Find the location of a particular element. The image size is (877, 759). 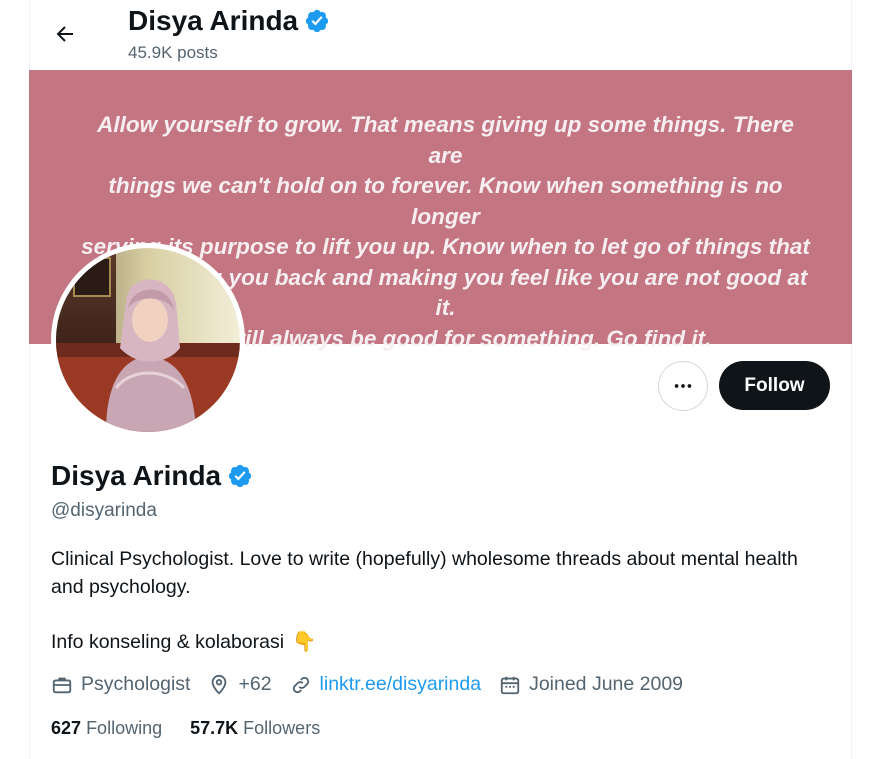

location-pin-icon is located at coordinates (219, 684).